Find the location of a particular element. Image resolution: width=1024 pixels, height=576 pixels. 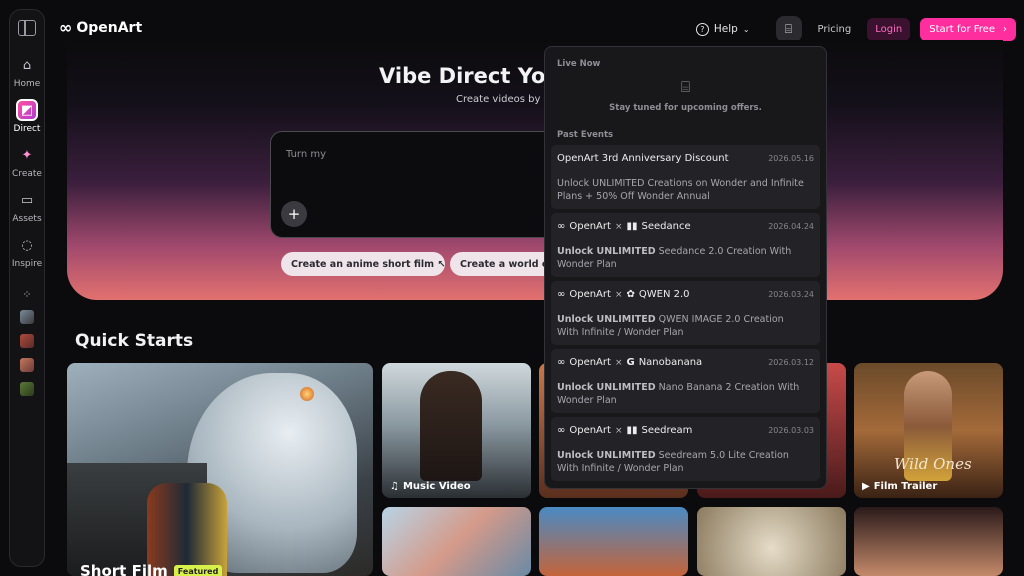

quick-starts-title: Quick Starts is located at coordinates (134, 341).